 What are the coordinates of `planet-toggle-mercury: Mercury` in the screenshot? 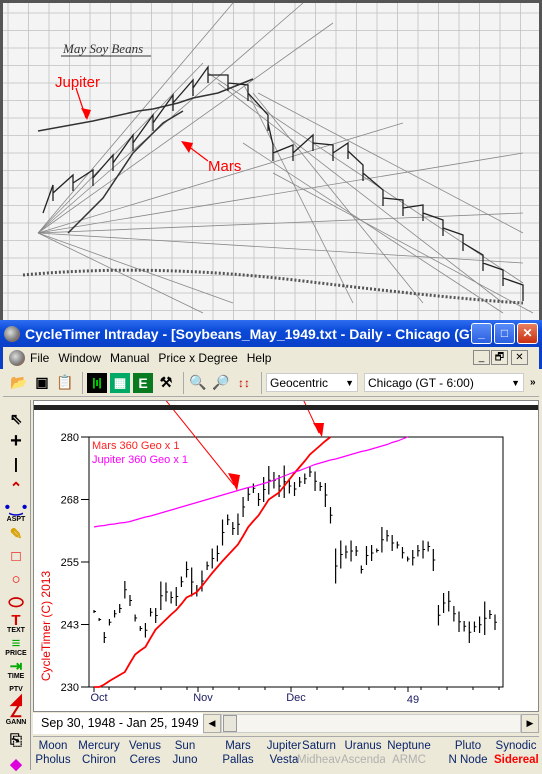 It's located at (99, 746).